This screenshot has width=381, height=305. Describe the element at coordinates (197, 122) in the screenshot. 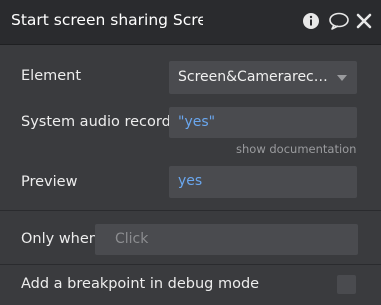

I see `system-audio-record-value: "yes"` at that location.